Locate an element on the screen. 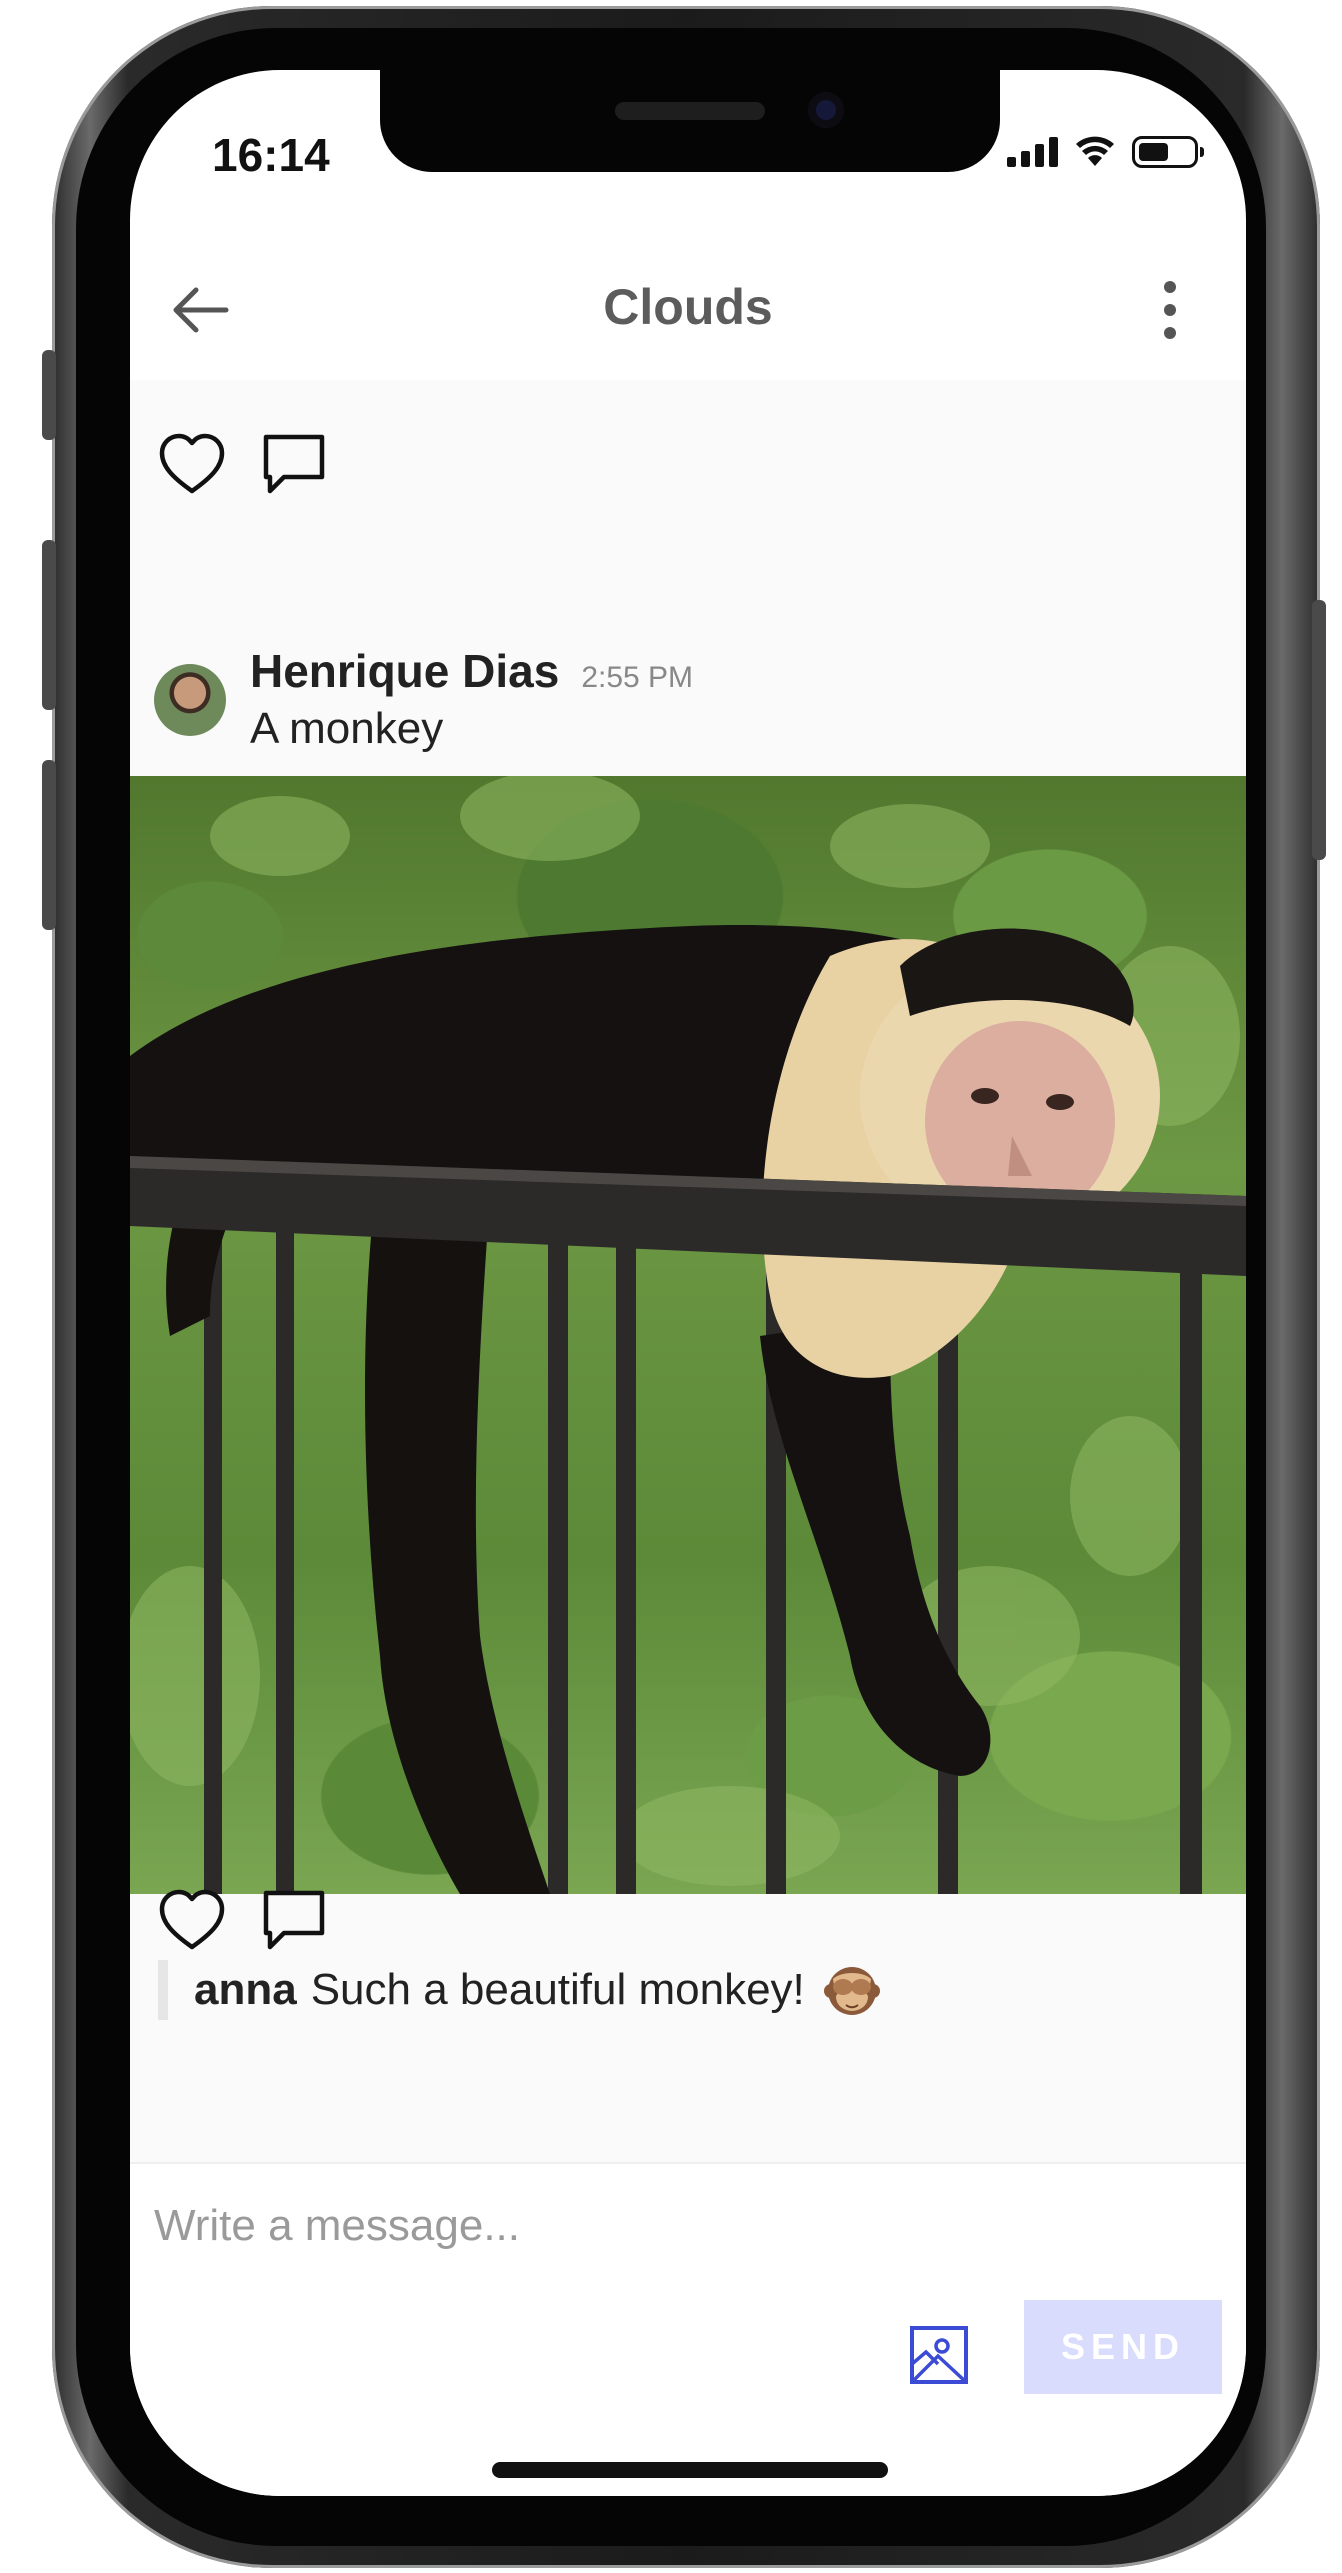  post-caption: A monkey is located at coordinates (347, 728).